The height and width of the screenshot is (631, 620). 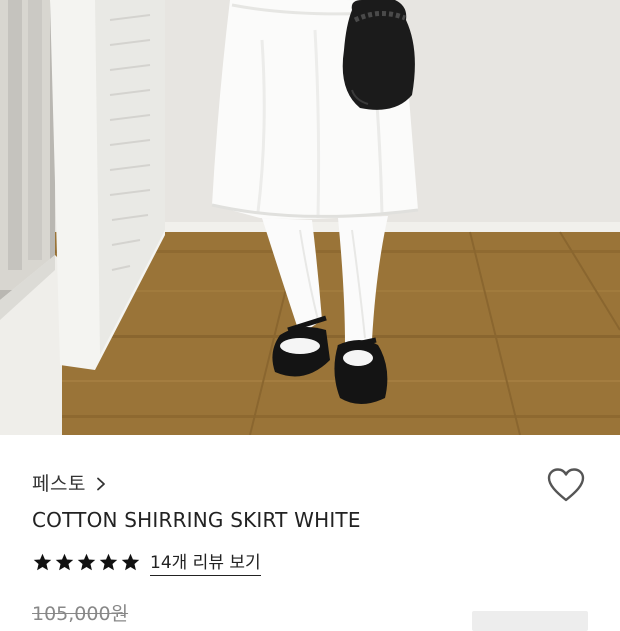 What do you see at coordinates (196, 520) in the screenshot?
I see `product-title: COTTON SHIRRING SKIRT WHITE` at bounding box center [196, 520].